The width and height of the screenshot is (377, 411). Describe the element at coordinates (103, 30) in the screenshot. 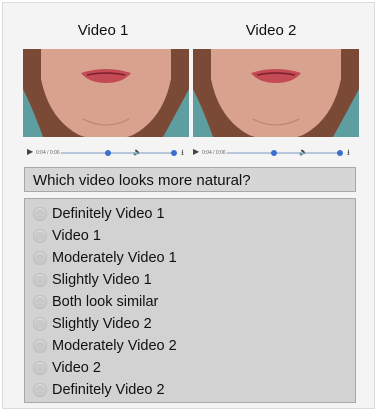

I see `video-1-title: Video 1` at that location.